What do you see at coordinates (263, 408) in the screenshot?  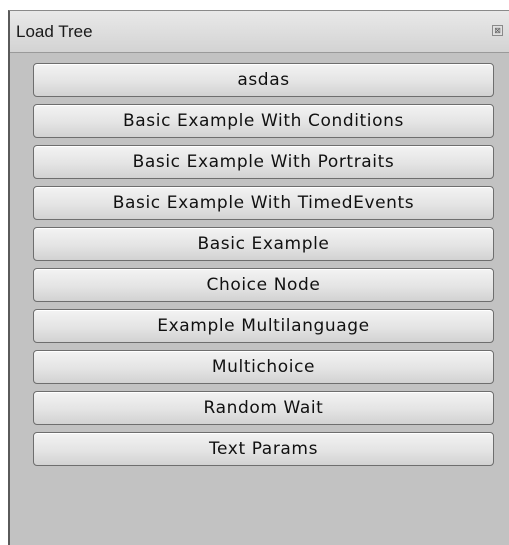 I see `load-tree-button-random-wait: Random Wait` at bounding box center [263, 408].